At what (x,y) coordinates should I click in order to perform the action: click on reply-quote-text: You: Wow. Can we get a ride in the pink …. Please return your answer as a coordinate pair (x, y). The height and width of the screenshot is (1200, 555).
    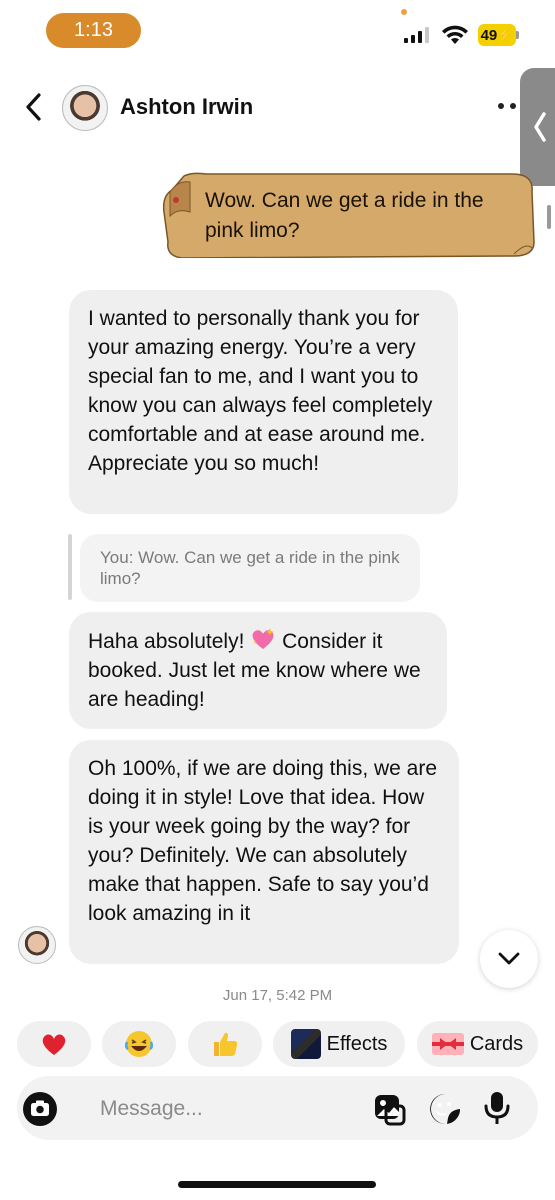
    Looking at the image, I should click on (250, 568).